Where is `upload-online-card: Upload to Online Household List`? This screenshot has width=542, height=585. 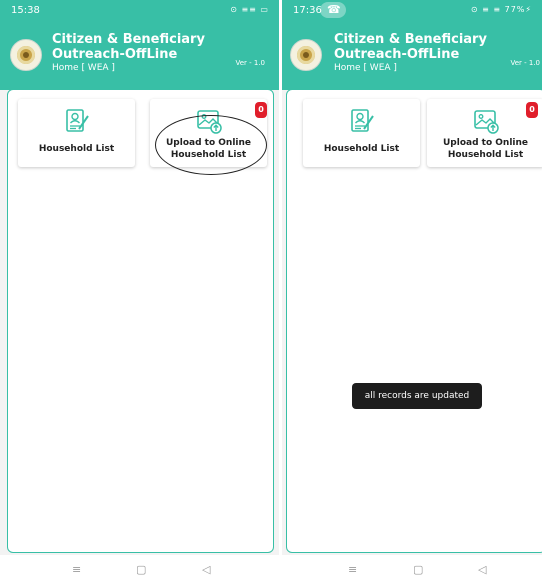
upload-online-card: Upload to Online Household List is located at coordinates (484, 133).